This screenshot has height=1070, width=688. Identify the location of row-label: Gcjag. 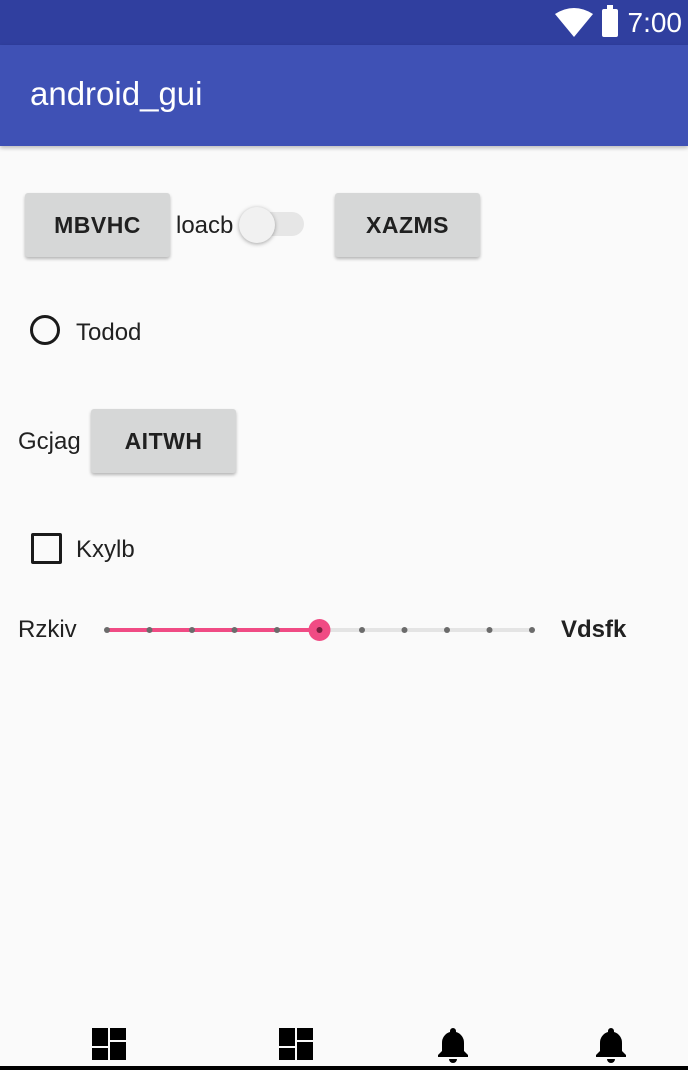
(49, 441).